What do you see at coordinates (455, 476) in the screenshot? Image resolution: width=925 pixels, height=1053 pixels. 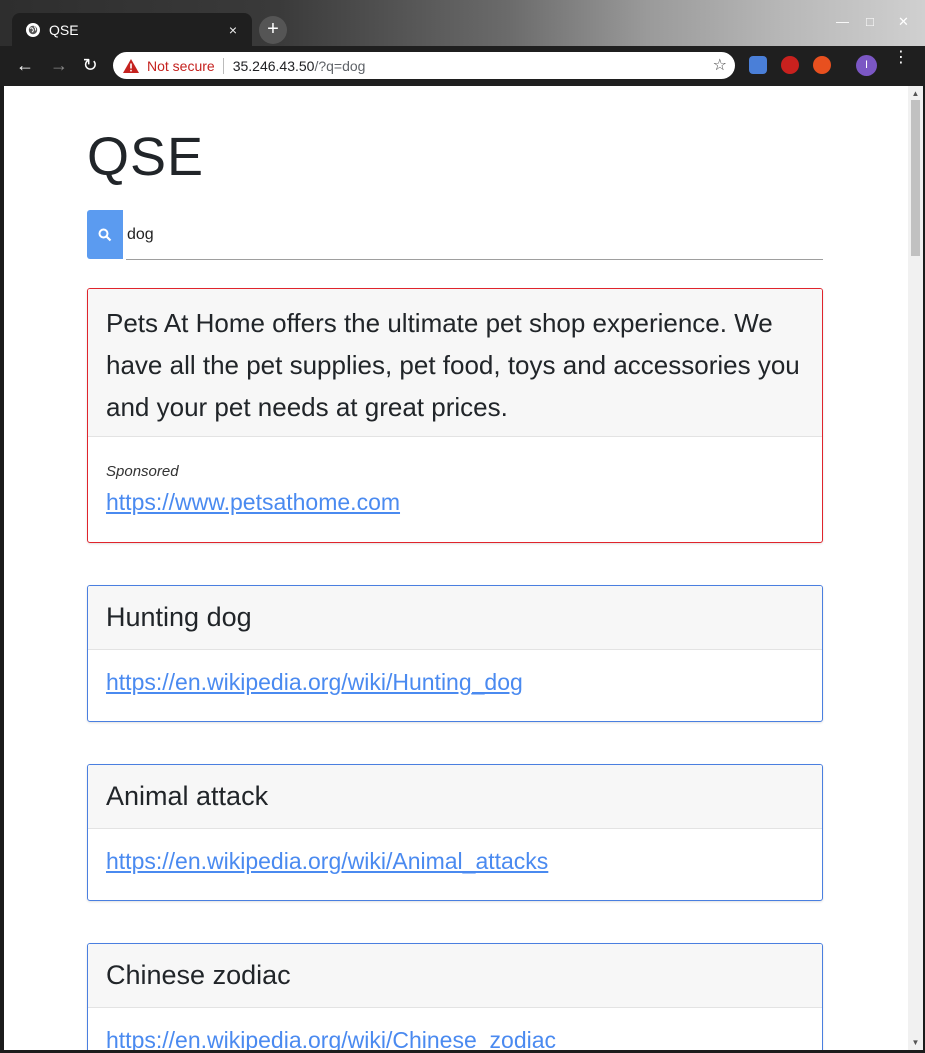 I see `ad-body: Sponsored https://www.petsathome.com` at bounding box center [455, 476].